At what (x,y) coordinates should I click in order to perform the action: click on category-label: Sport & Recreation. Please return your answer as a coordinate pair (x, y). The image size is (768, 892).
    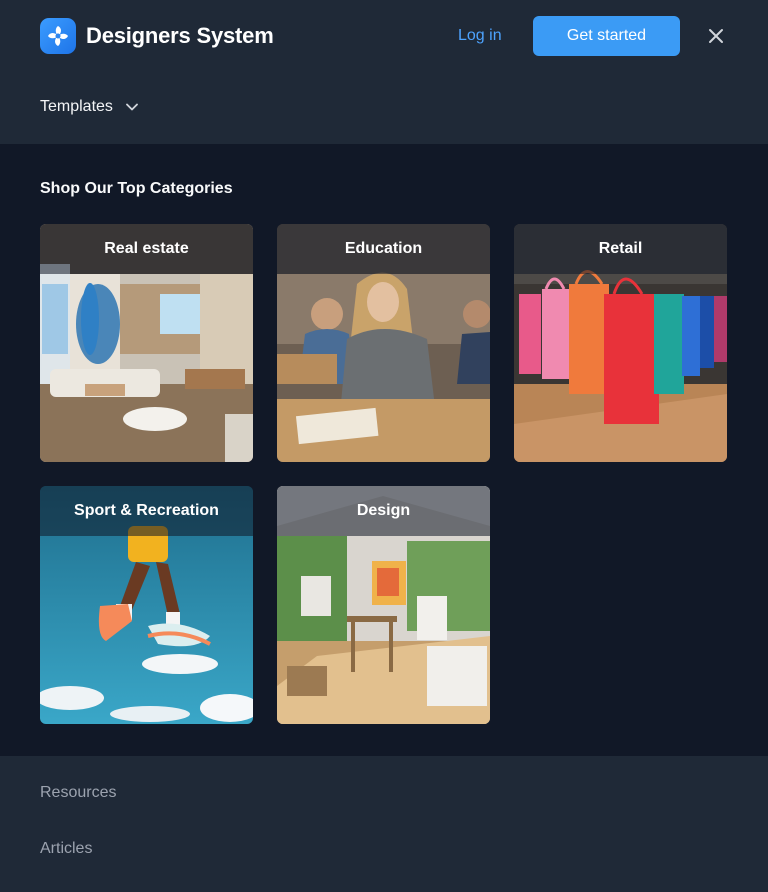
    Looking at the image, I should click on (146, 511).